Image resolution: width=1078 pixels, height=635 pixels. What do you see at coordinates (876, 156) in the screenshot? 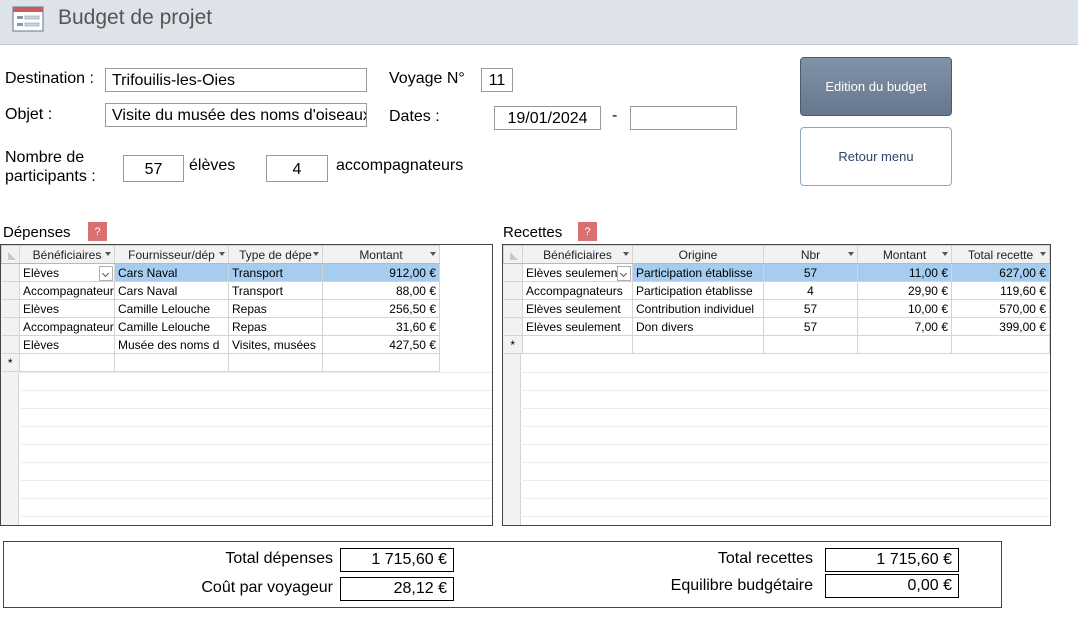
I see `retour-menu-button: Retour menu` at bounding box center [876, 156].